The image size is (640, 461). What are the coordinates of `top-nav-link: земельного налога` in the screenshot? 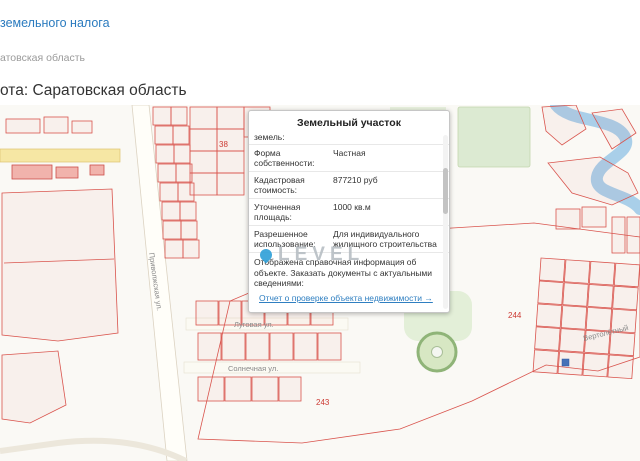 It's located at (55, 23).